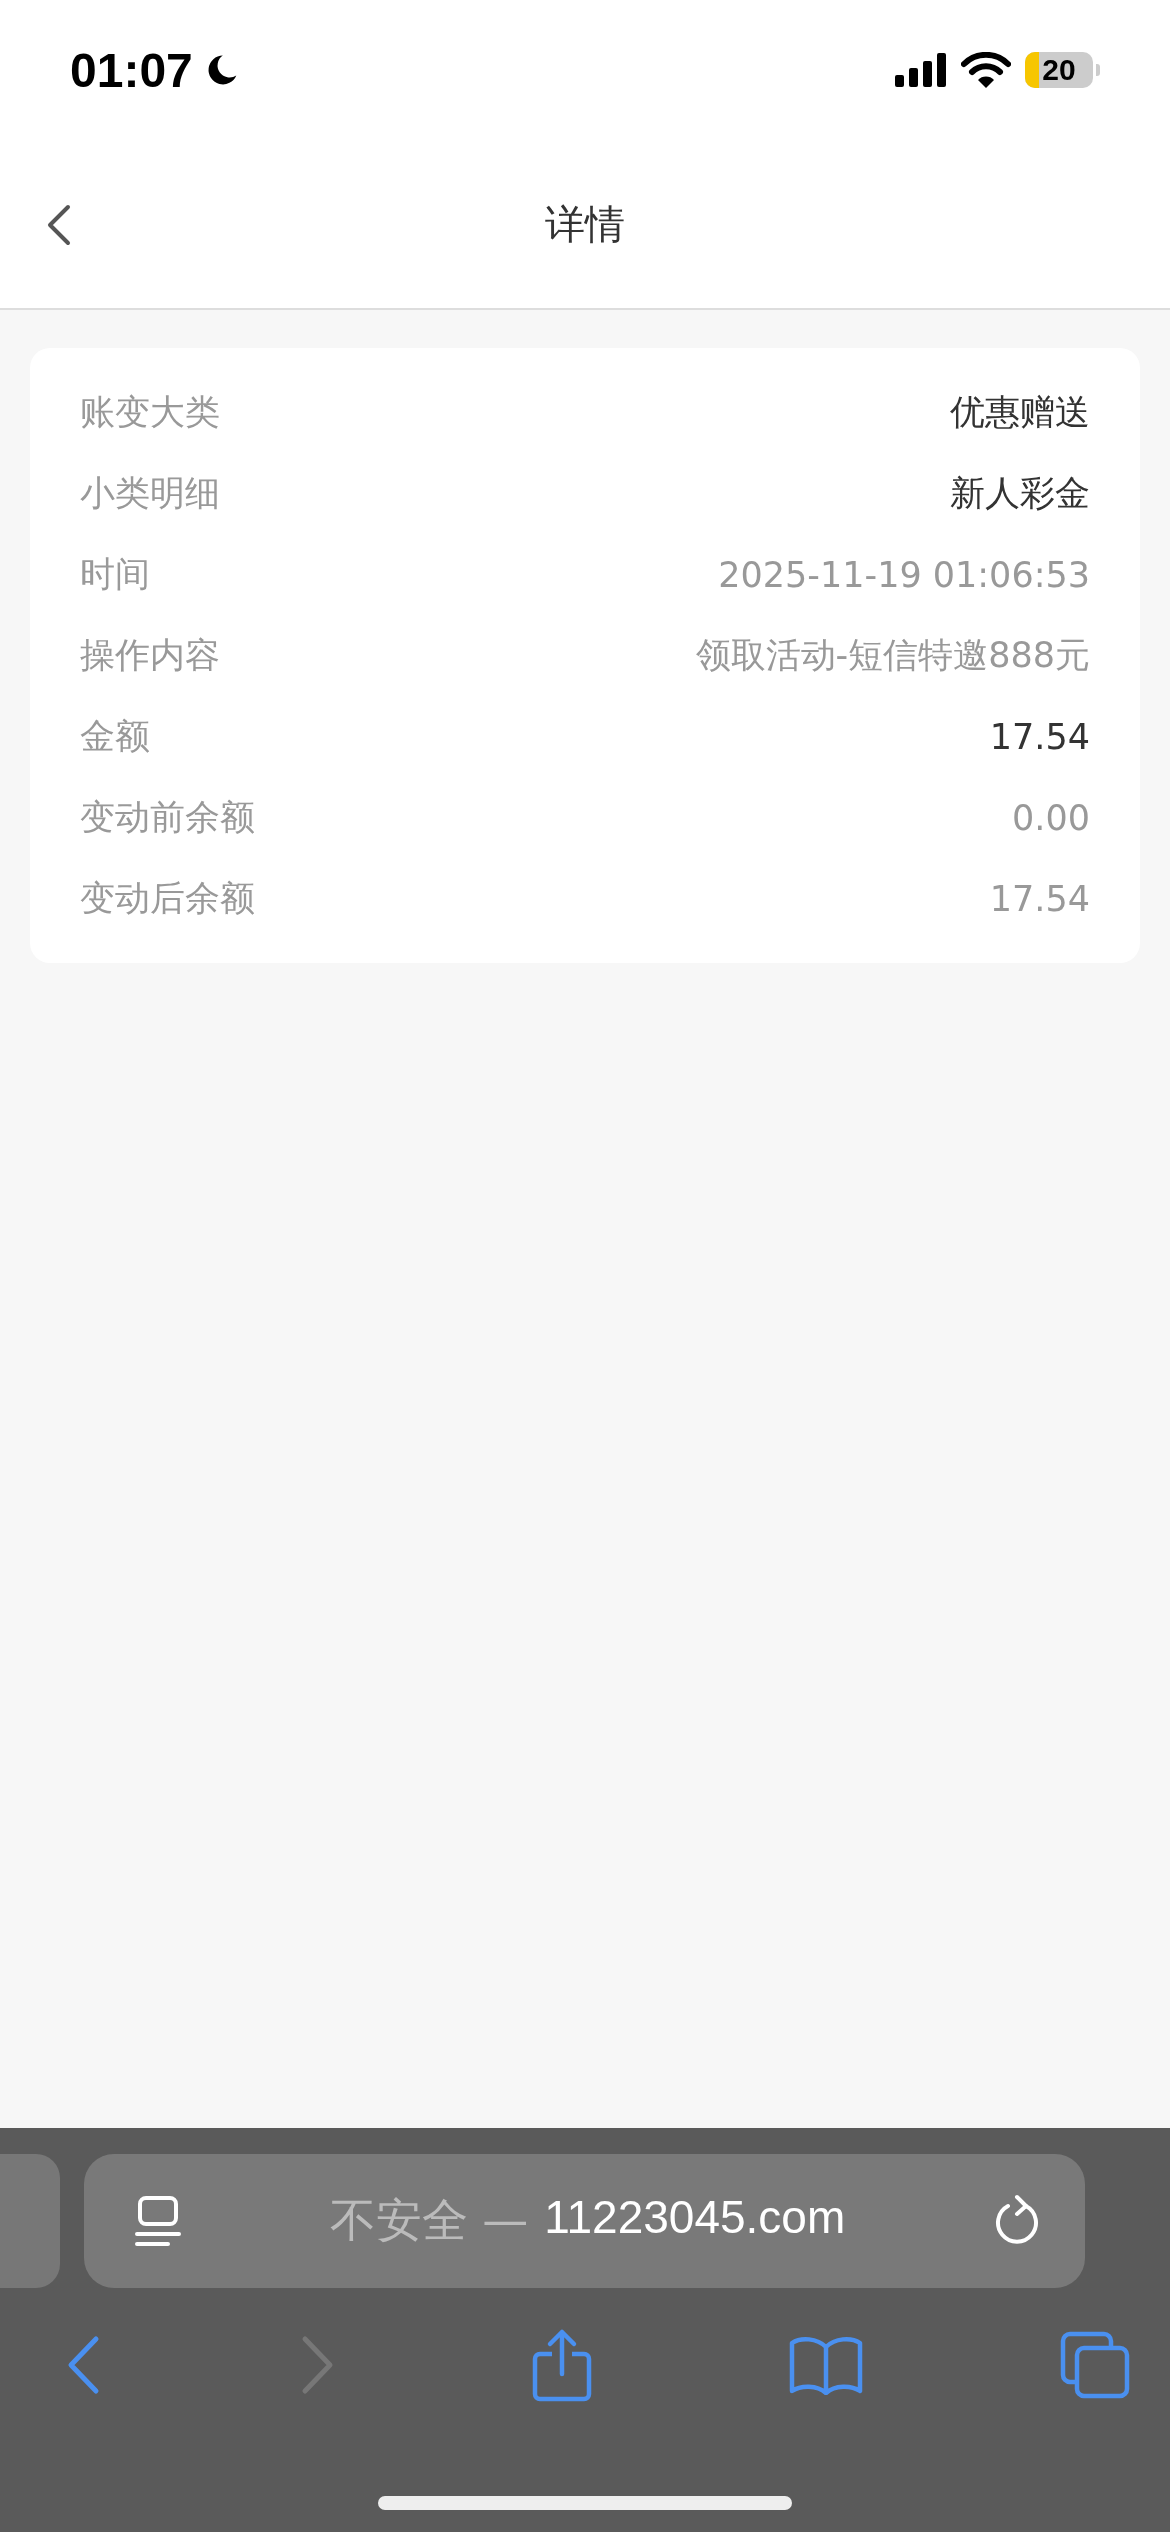 This screenshot has height=2532, width=1170. I want to click on page-title: 详情, so click(585, 224).